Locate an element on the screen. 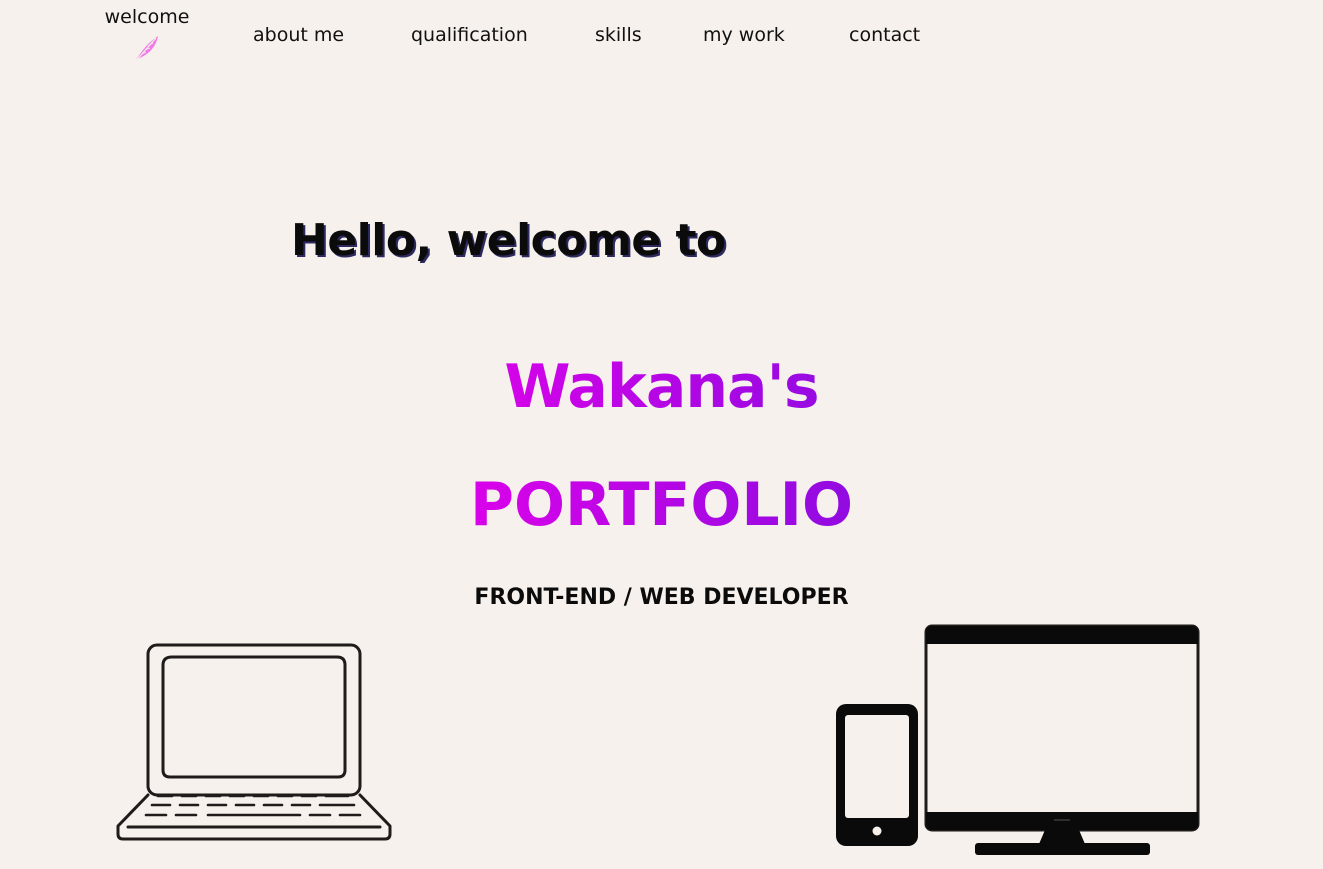 This screenshot has width=1323, height=869. feather-icon is located at coordinates (147, 49).